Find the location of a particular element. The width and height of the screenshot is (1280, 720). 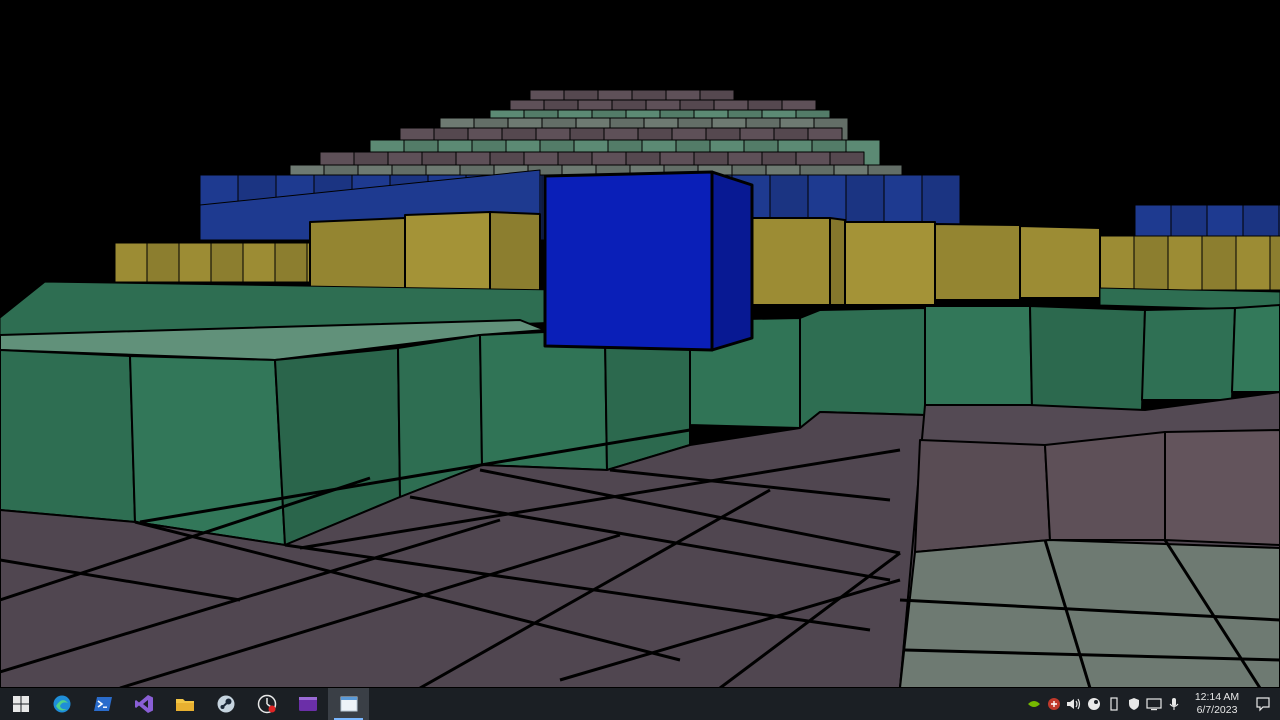

visual-studio-icon is located at coordinates (143, 704).